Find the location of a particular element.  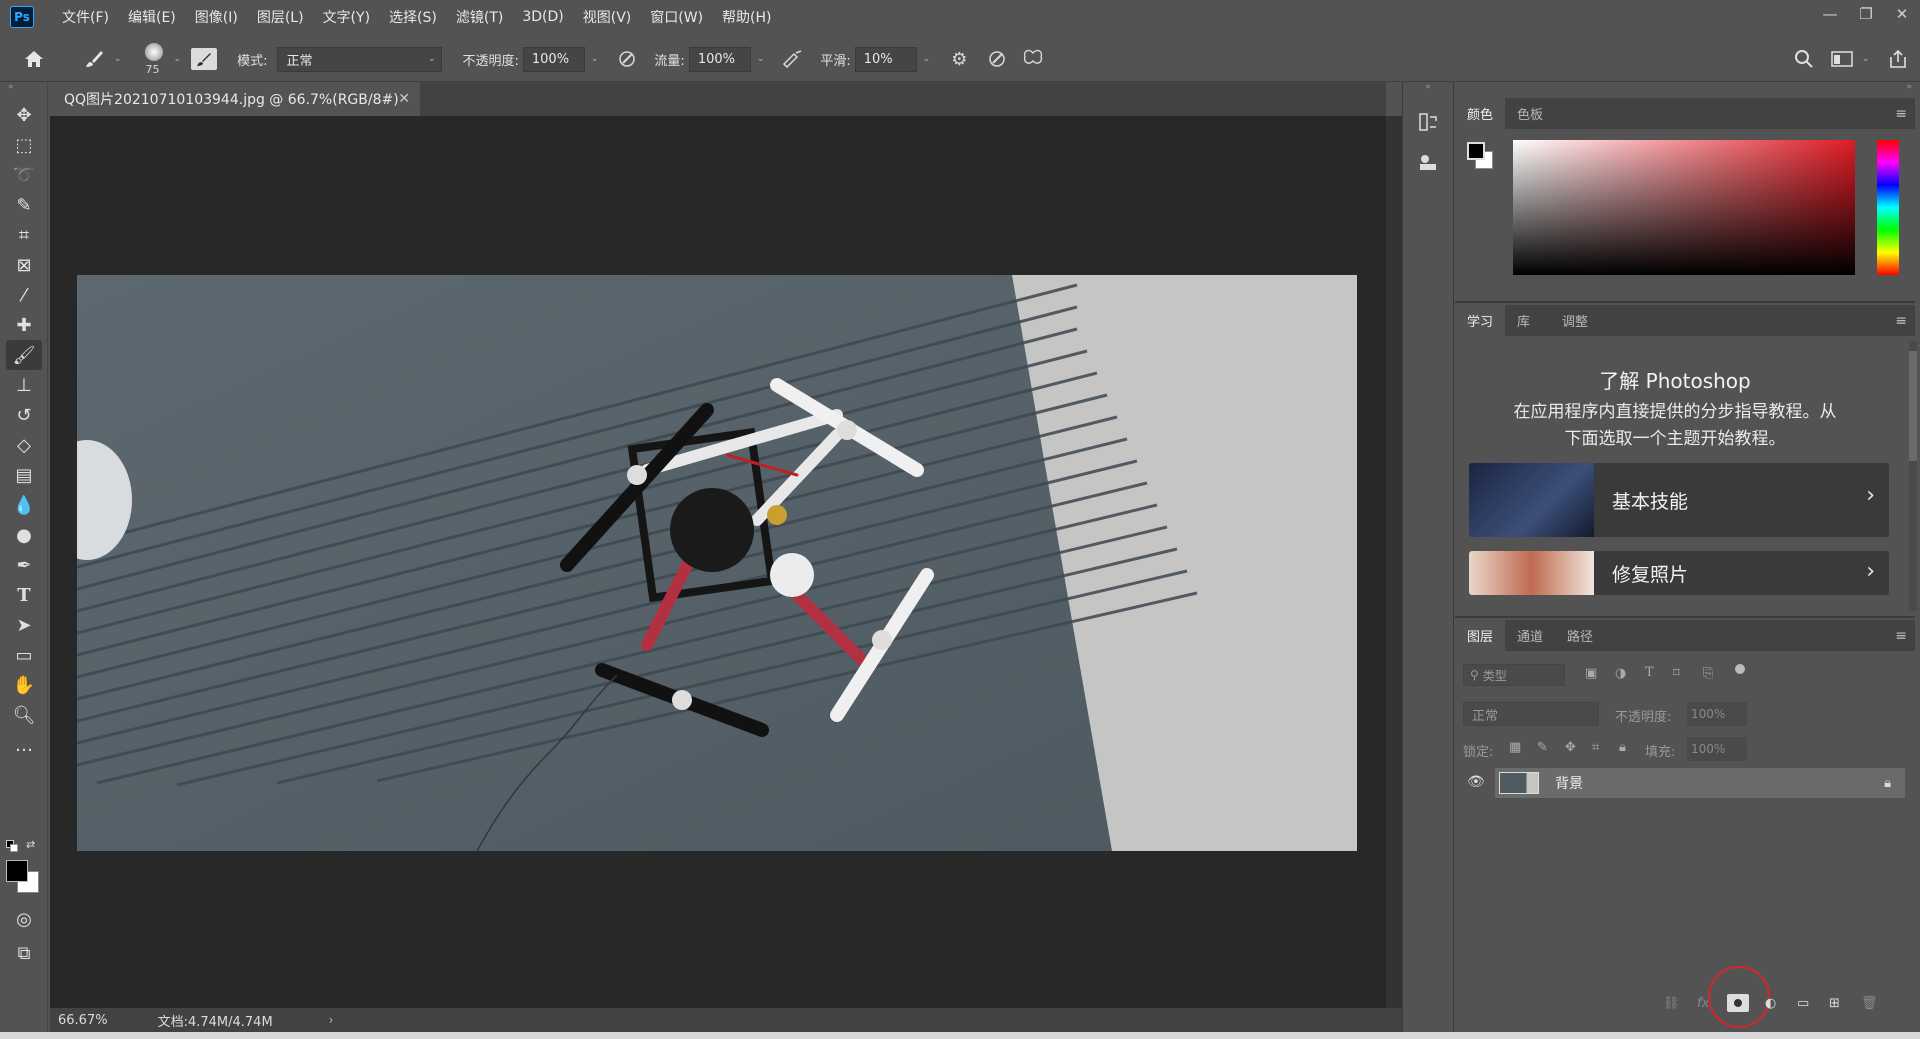

tab-color: 颜色 is located at coordinates (1480, 113).